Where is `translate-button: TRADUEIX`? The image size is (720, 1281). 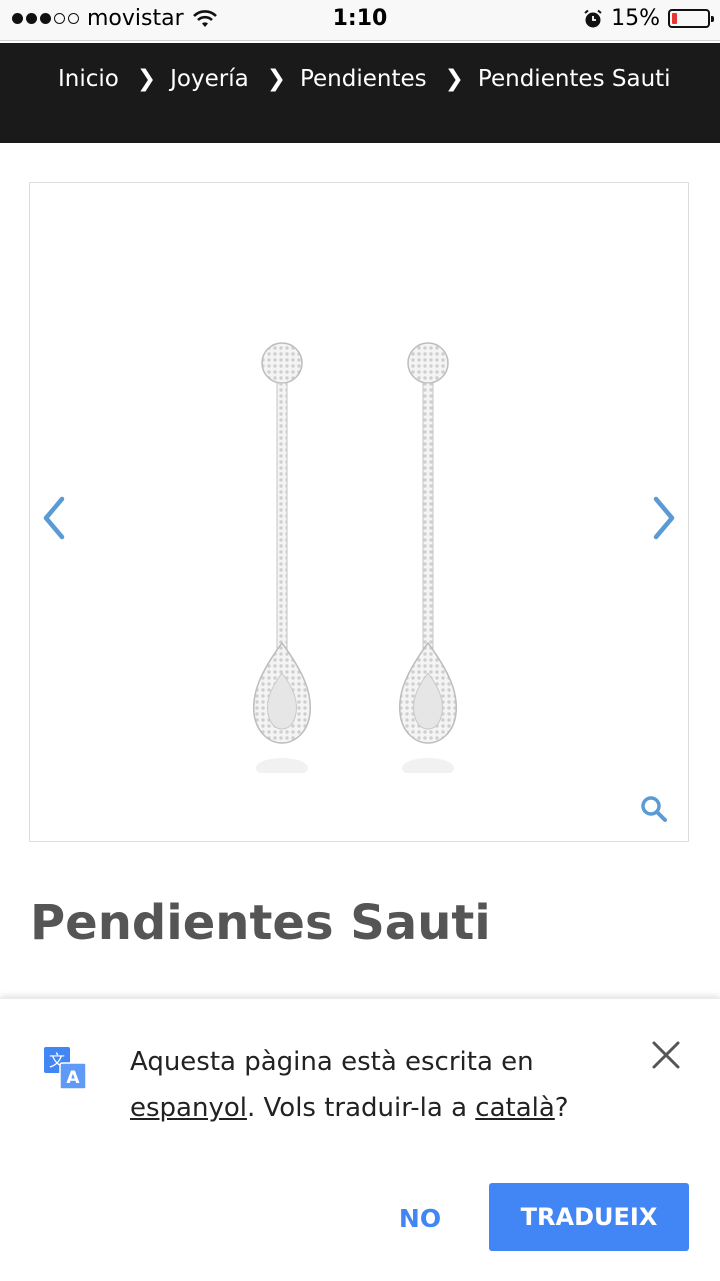
translate-button: TRADUEIX is located at coordinates (589, 1217).